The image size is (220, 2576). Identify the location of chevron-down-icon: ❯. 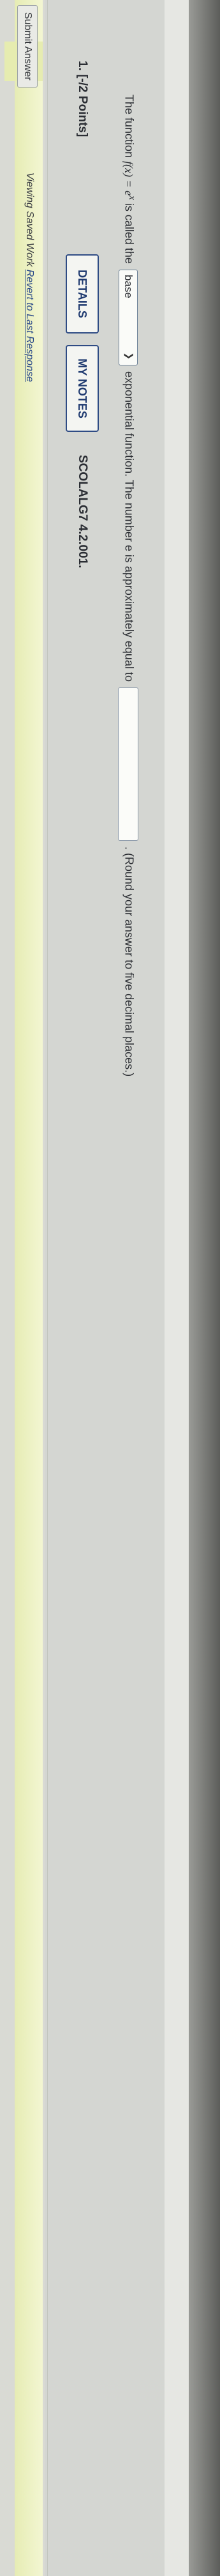
(129, 356).